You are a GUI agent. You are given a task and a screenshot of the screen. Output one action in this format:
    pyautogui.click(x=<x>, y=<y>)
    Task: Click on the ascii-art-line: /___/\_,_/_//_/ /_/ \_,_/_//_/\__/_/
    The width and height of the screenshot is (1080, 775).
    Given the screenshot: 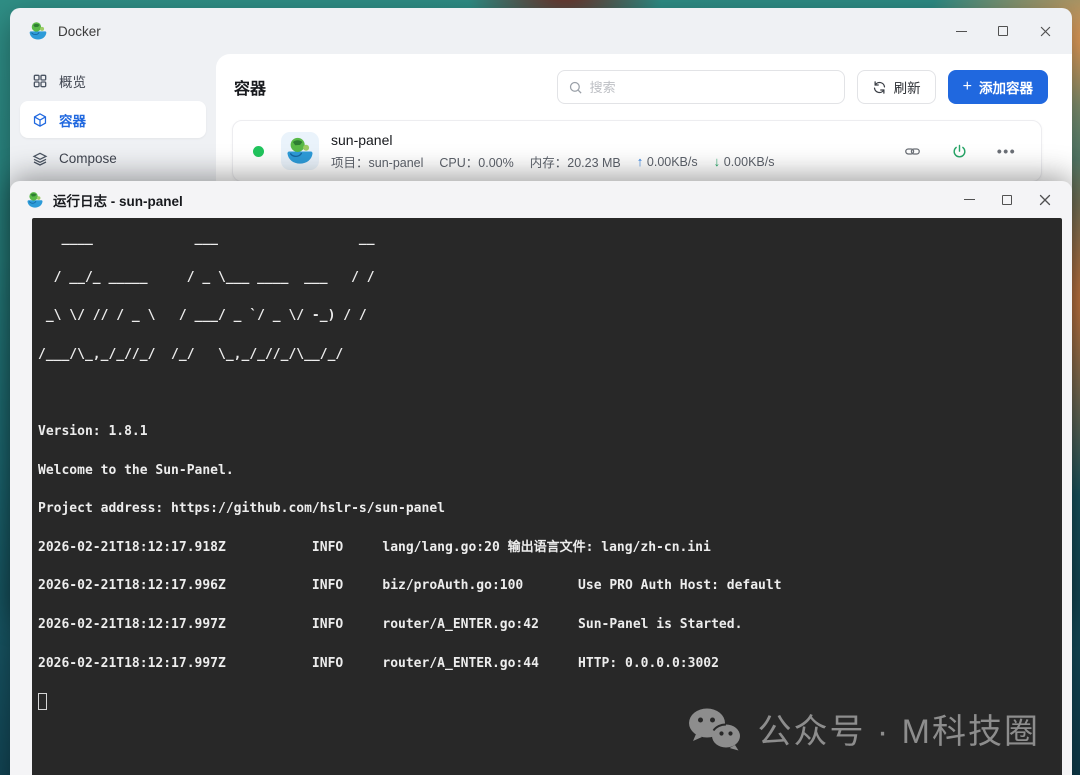 What is the action you would take?
    pyautogui.click(x=191, y=354)
    